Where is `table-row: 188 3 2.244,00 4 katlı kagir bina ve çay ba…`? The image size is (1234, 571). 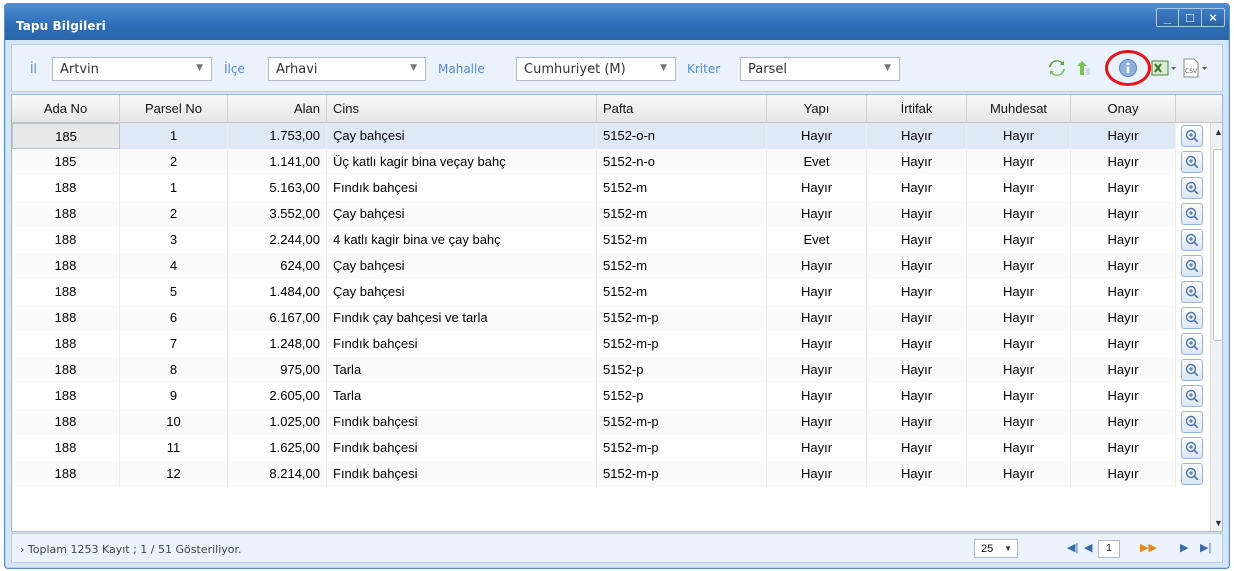
table-row: 188 3 2.244,00 4 katlı kagir bina ve çay ba… is located at coordinates (607, 240).